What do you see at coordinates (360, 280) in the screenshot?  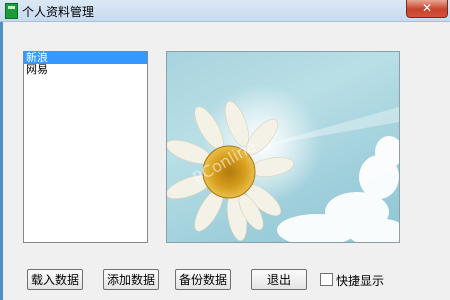 I see `checkbox-label: 快捷显示` at bounding box center [360, 280].